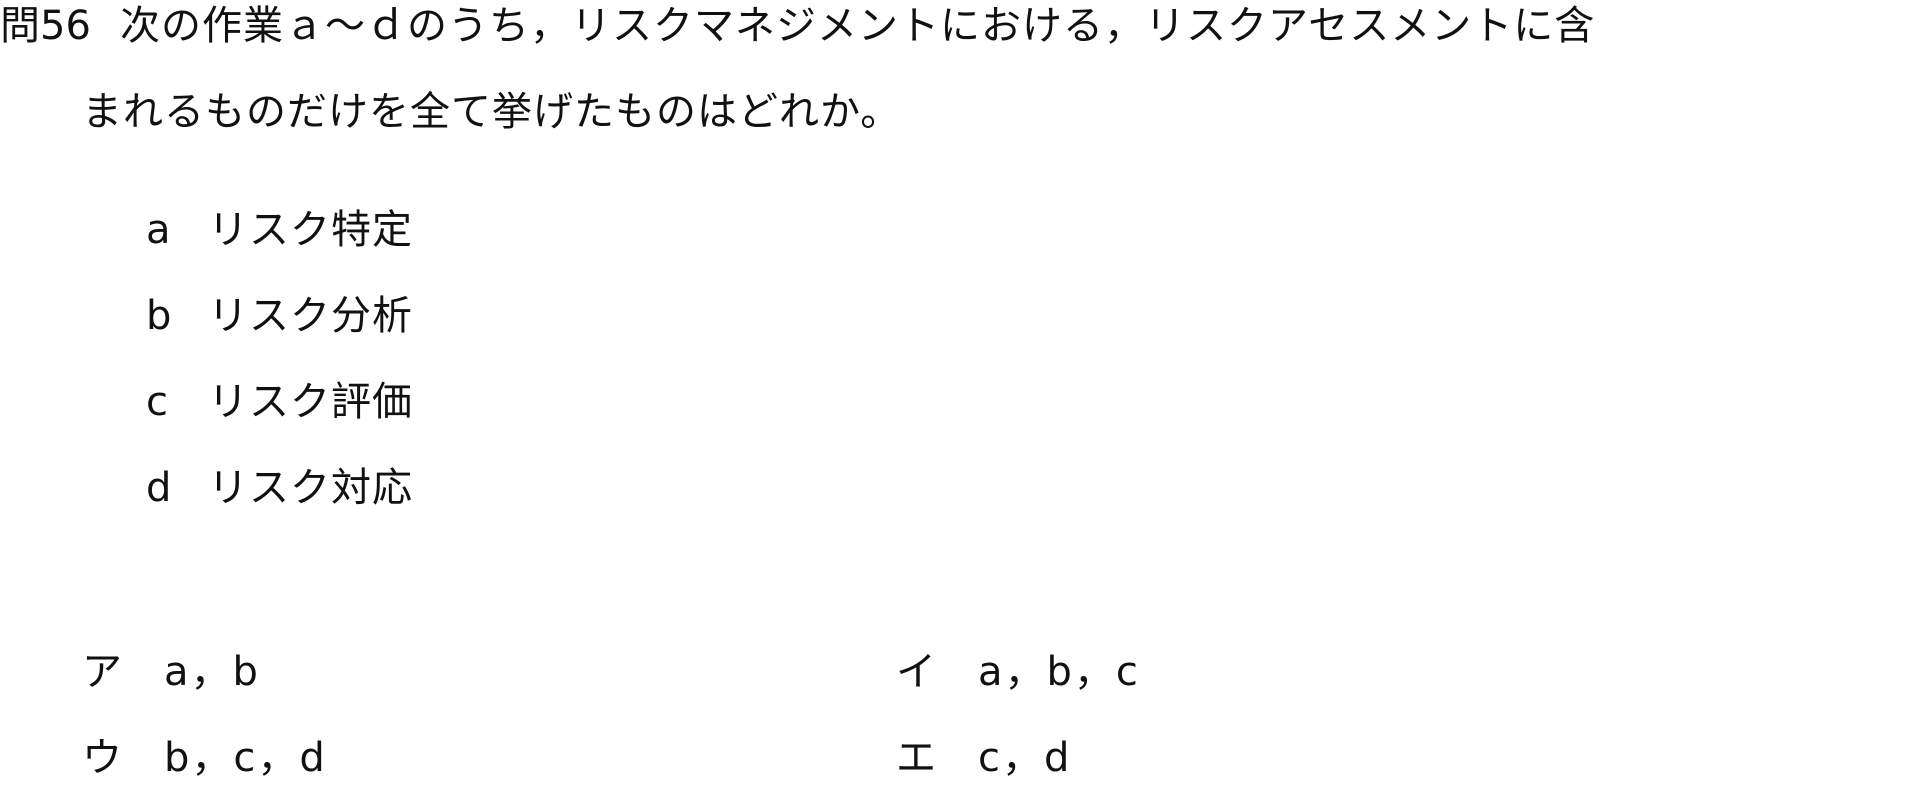  I want to click on item-letter: d, so click(159, 488).